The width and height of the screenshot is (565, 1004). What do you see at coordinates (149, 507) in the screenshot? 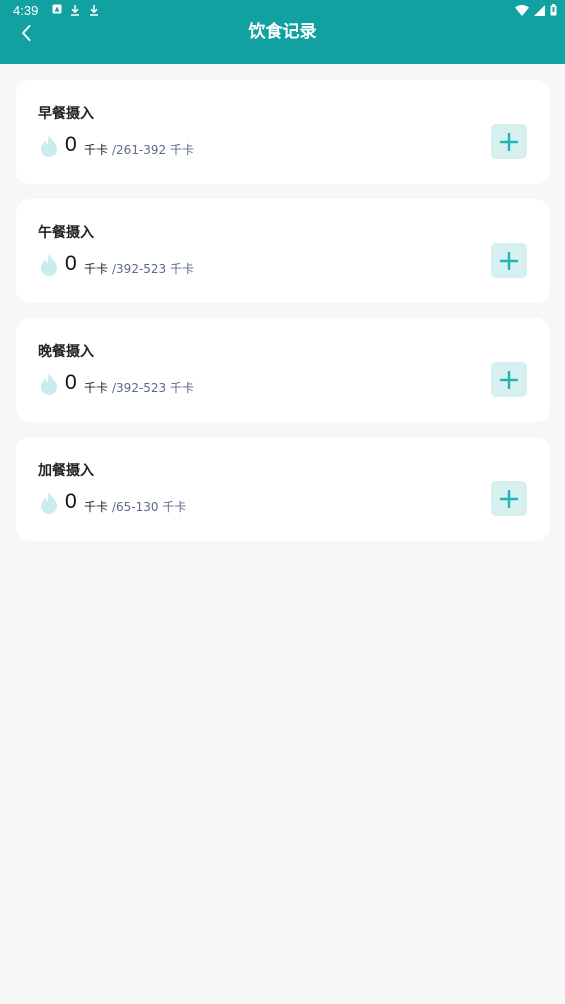
I see `kcal-range: /65-130 千卡` at bounding box center [149, 507].